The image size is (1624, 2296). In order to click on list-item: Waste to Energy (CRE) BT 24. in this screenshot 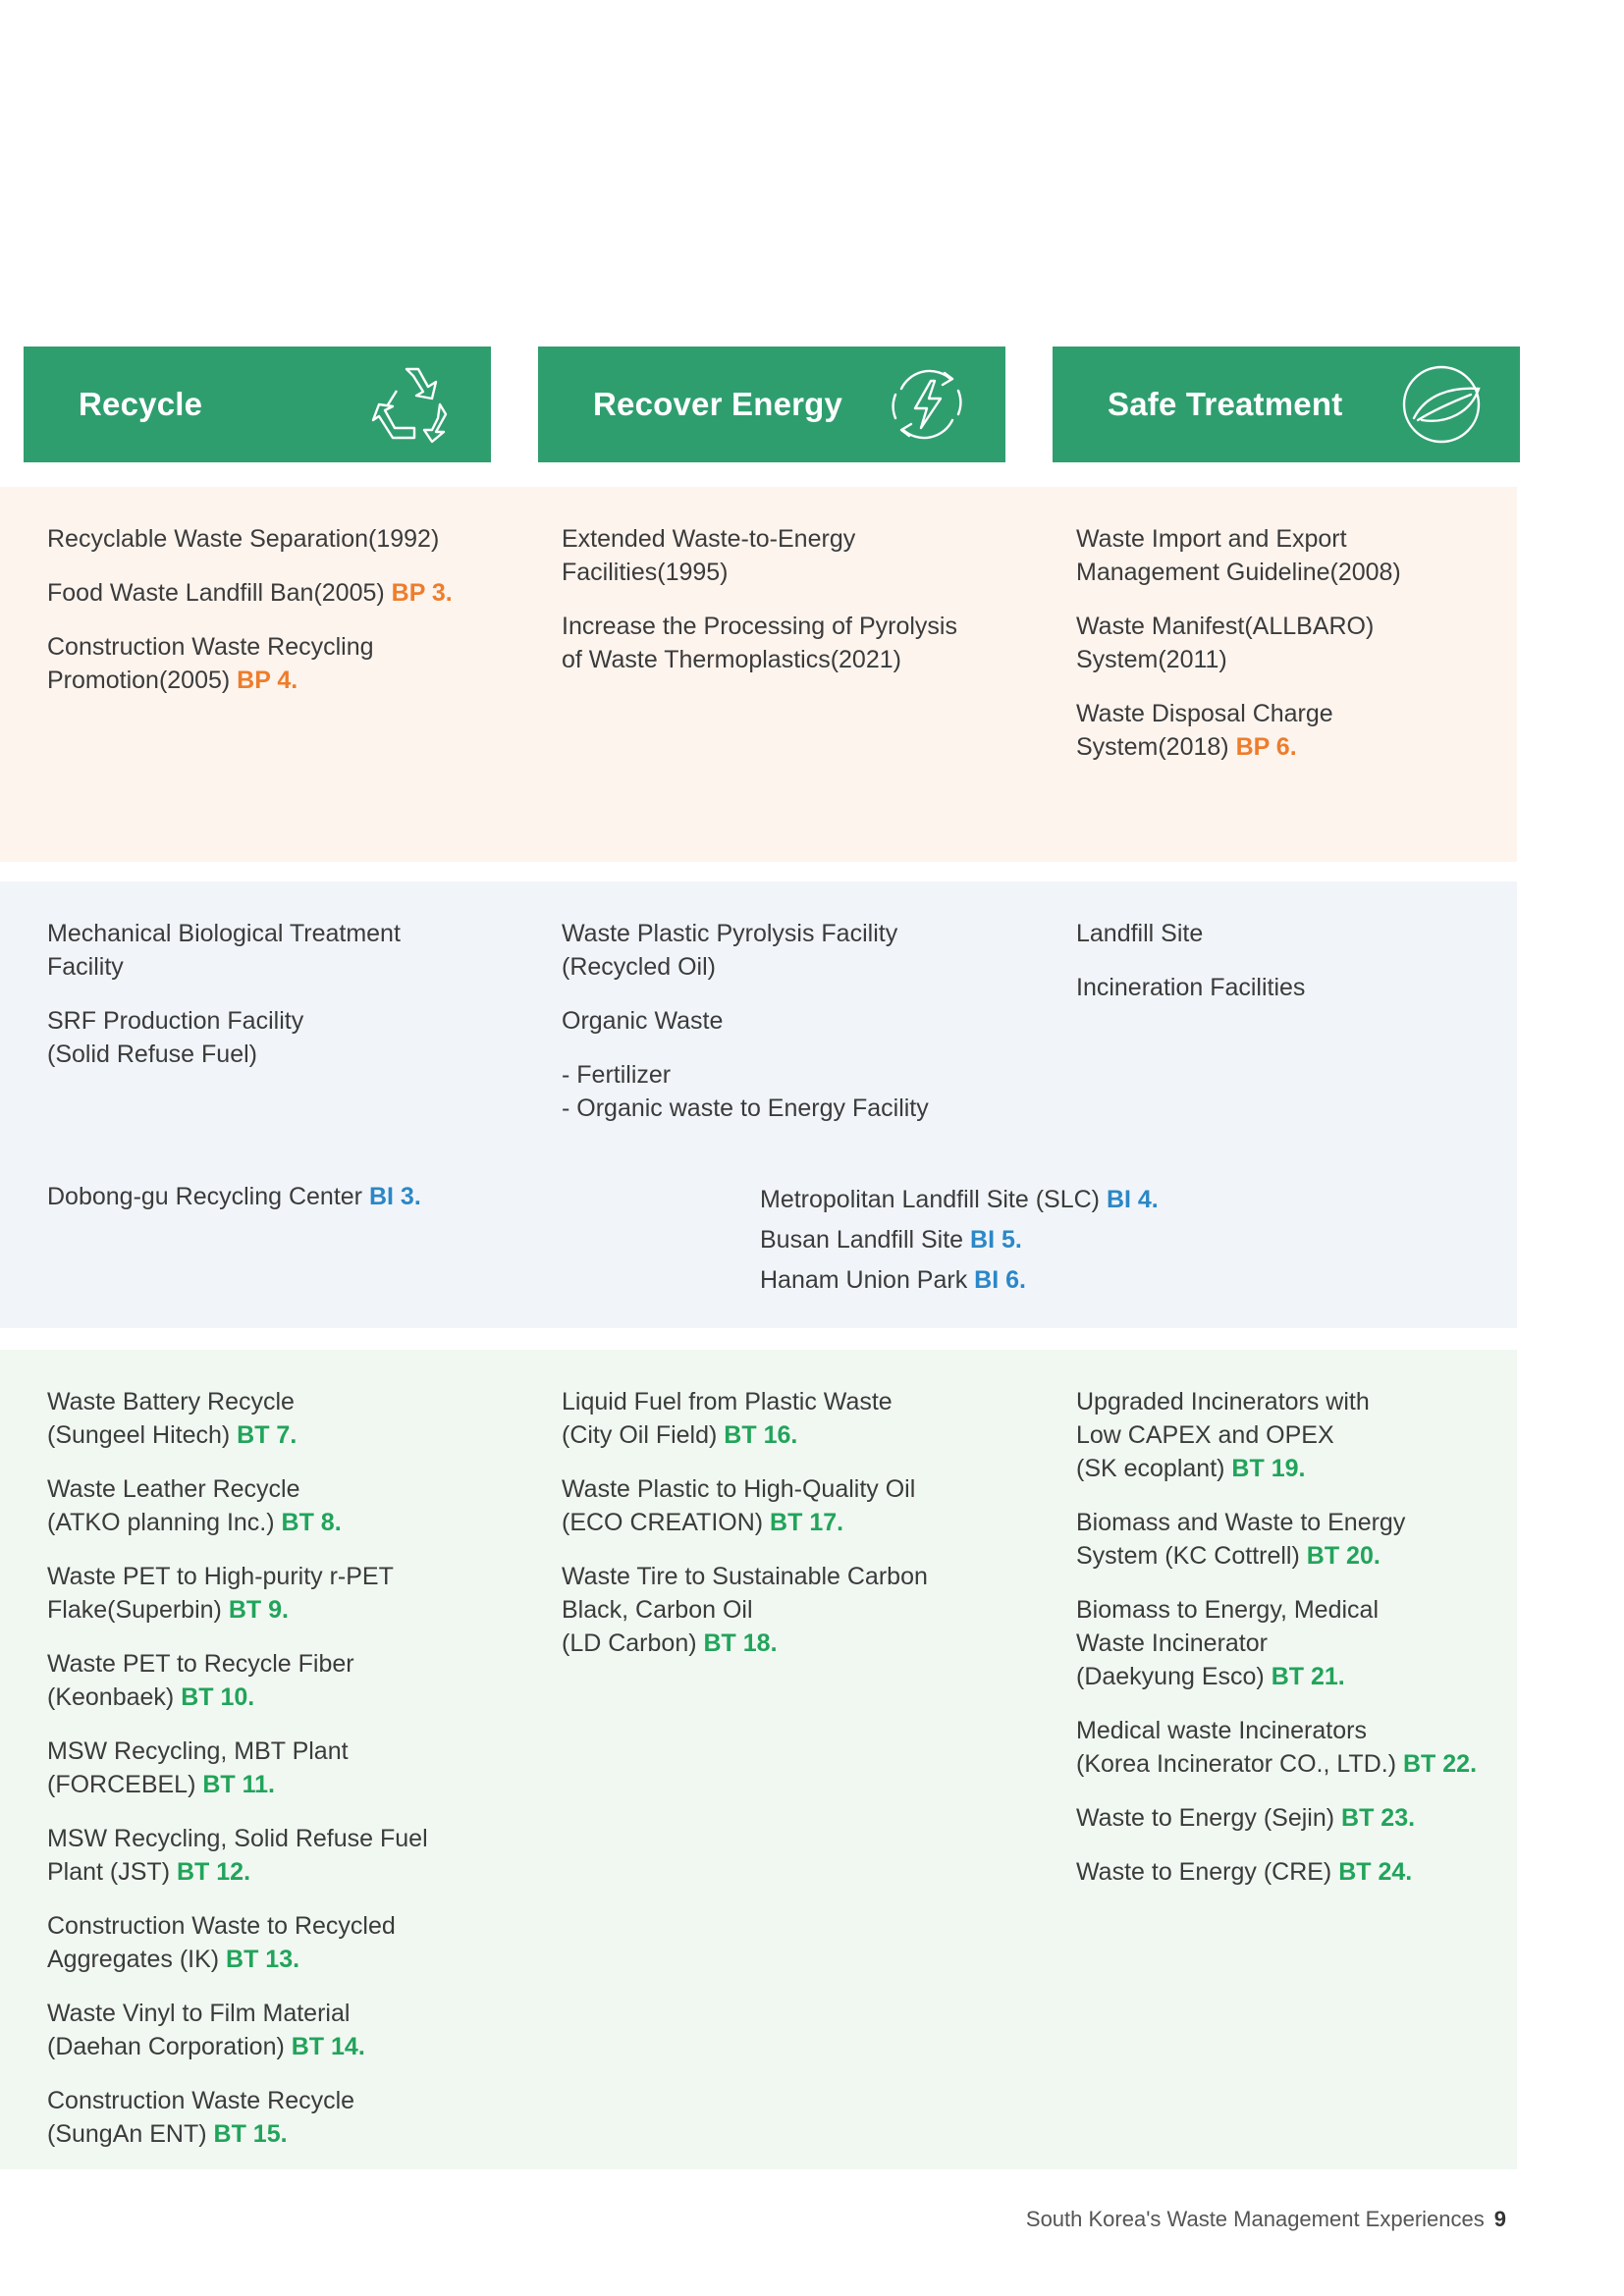, I will do `click(1244, 1872)`.